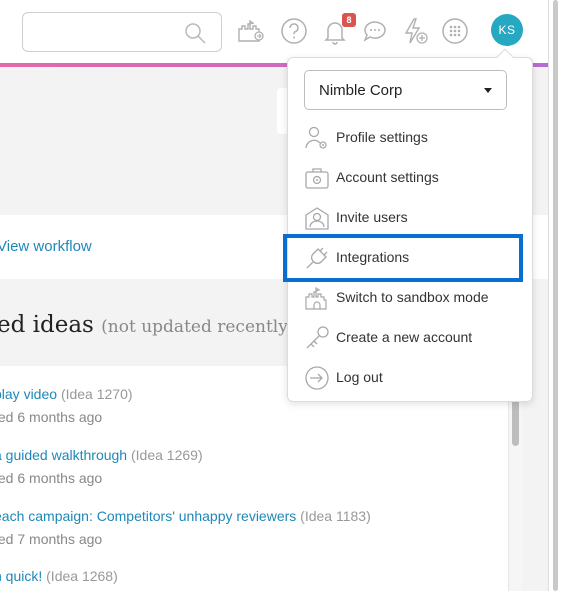 The height and width of the screenshot is (591, 561). I want to click on account-select-value: Nimble Corp, so click(361, 90).